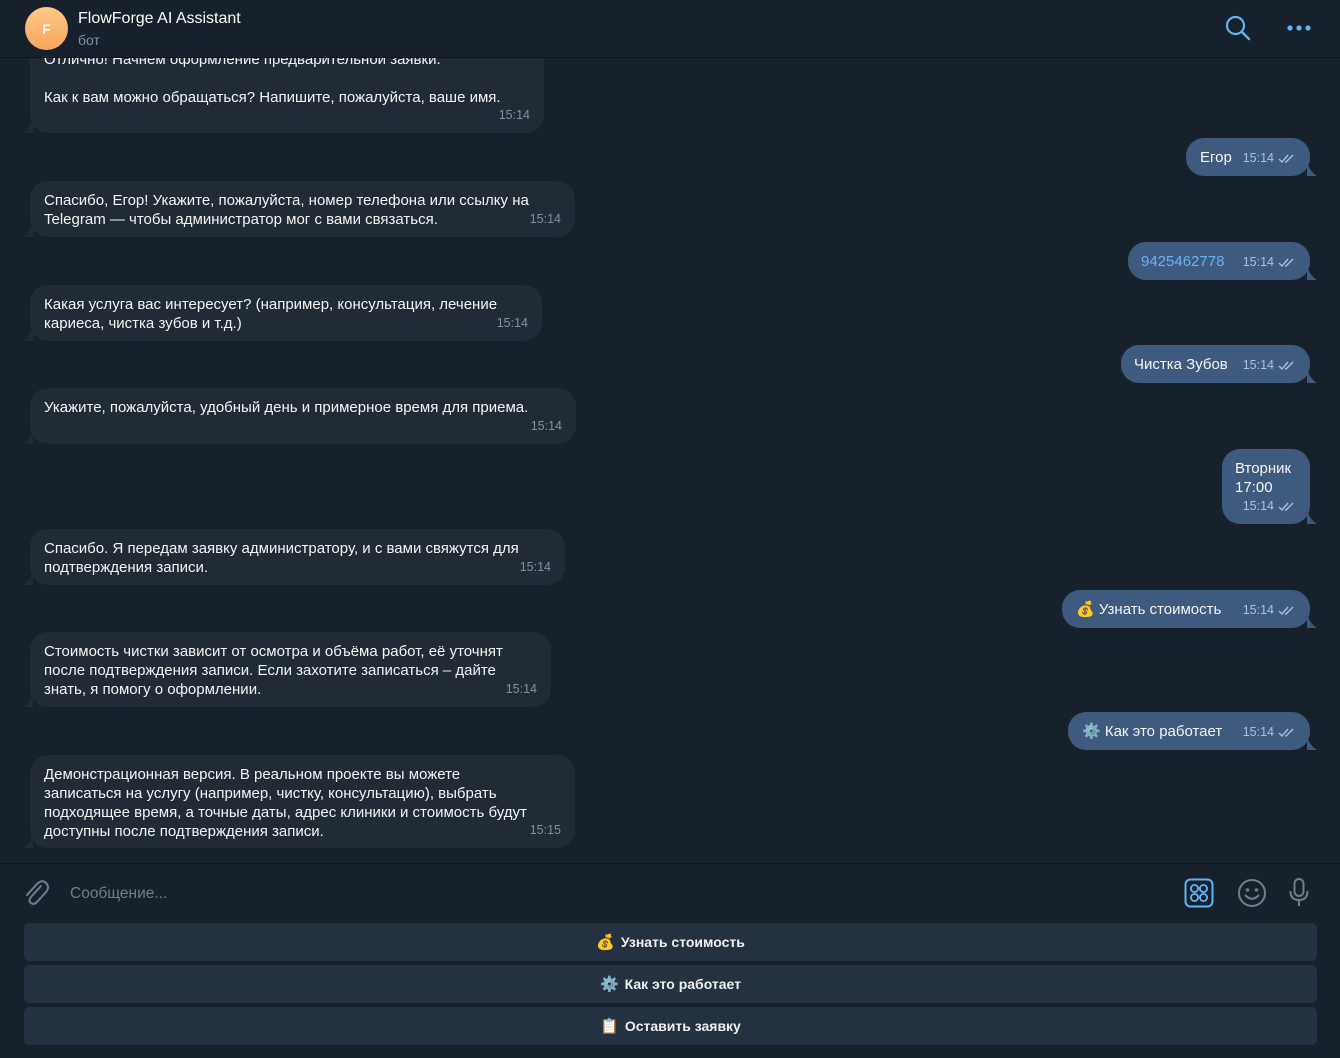 The image size is (1340, 1058). Describe the element at coordinates (1189, 609) in the screenshot. I see `outgoing-message: 💰 Узнать стоимость 15:14` at that location.